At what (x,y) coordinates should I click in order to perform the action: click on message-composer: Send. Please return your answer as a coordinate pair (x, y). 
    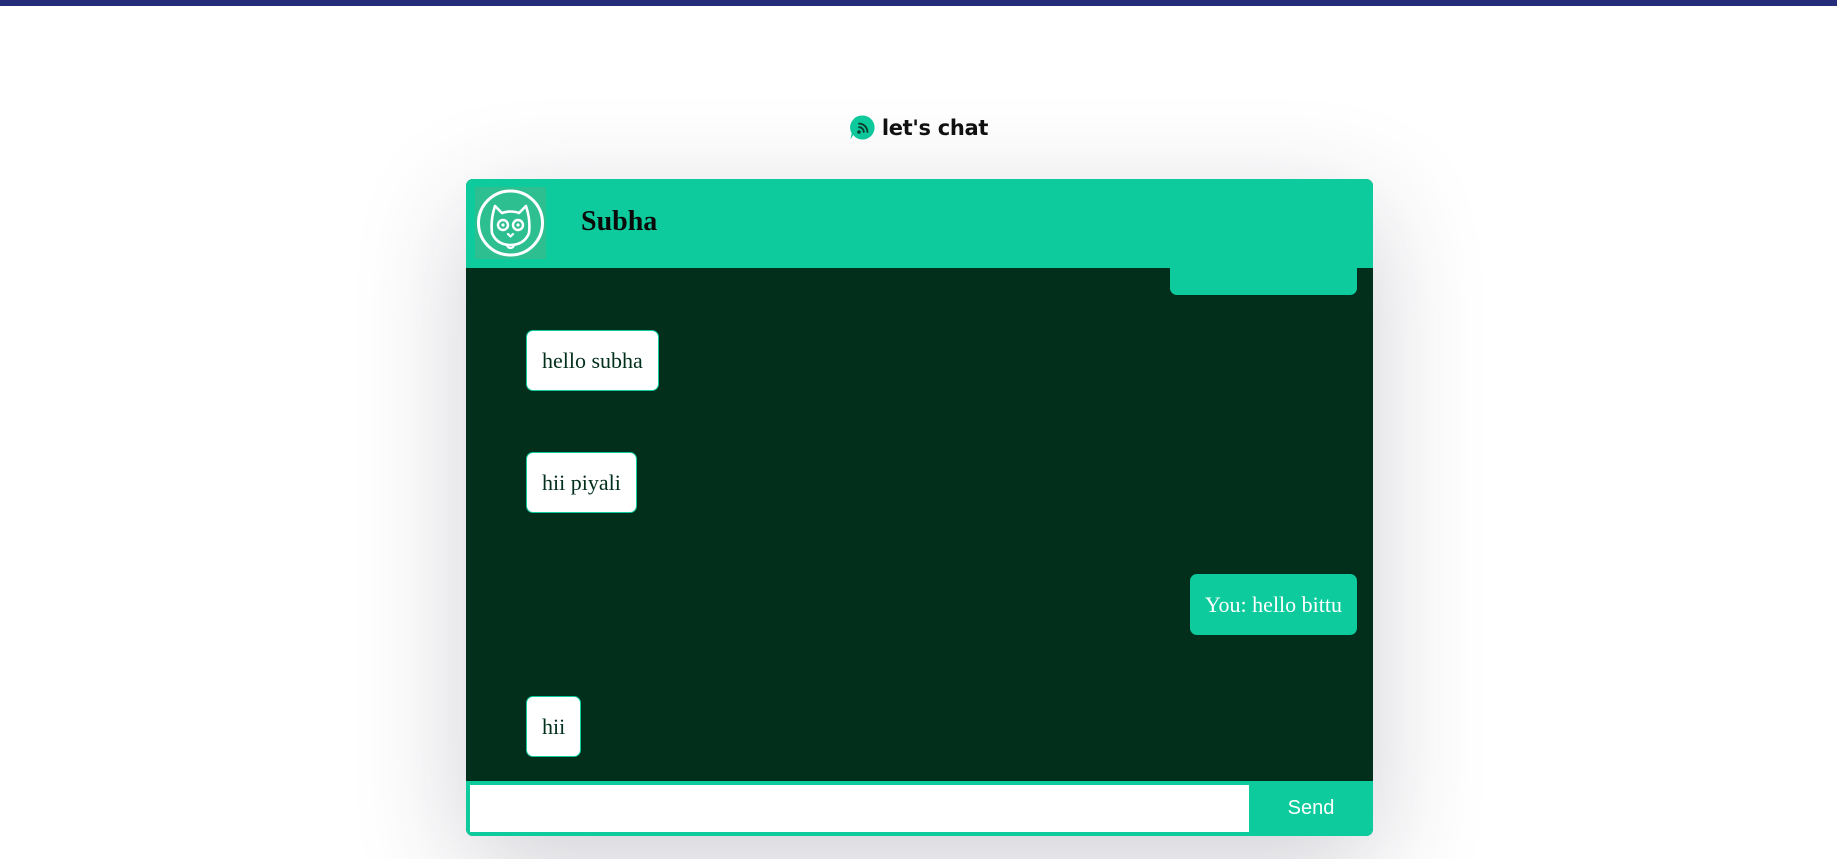
    Looking at the image, I should click on (919, 808).